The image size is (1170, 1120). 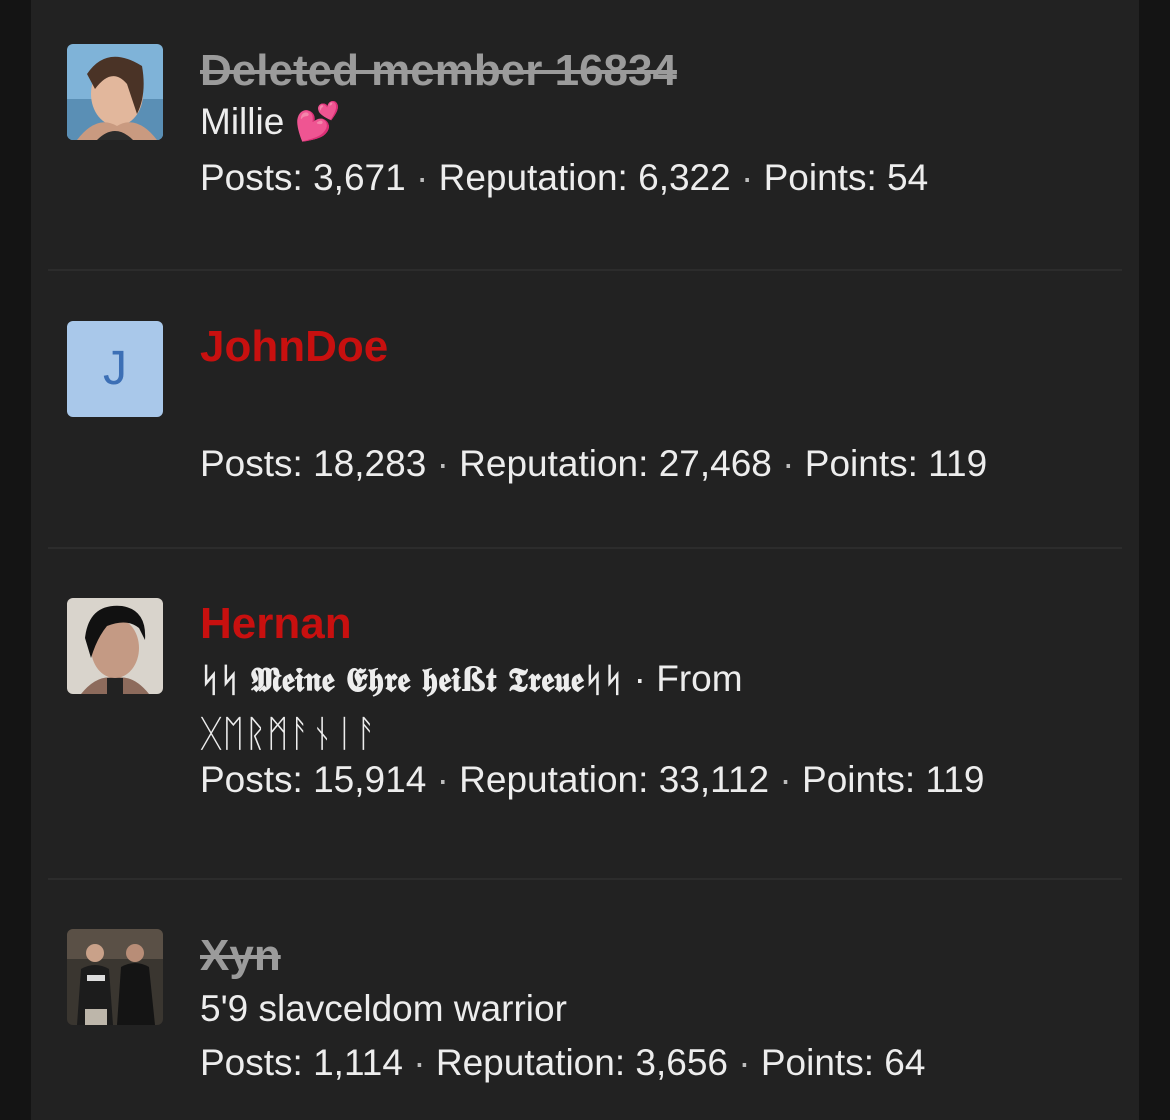 I want to click on member-title: ᛋᛋ 𝕸𝖊𝖎𝖓𝖊 𝕰𝖍𝖗𝖊 𝖍𝖊𝖎ß𝖙 𝕿𝖗𝖊𝖚𝖊ᛋᛋ · From, so click(x=592, y=679).